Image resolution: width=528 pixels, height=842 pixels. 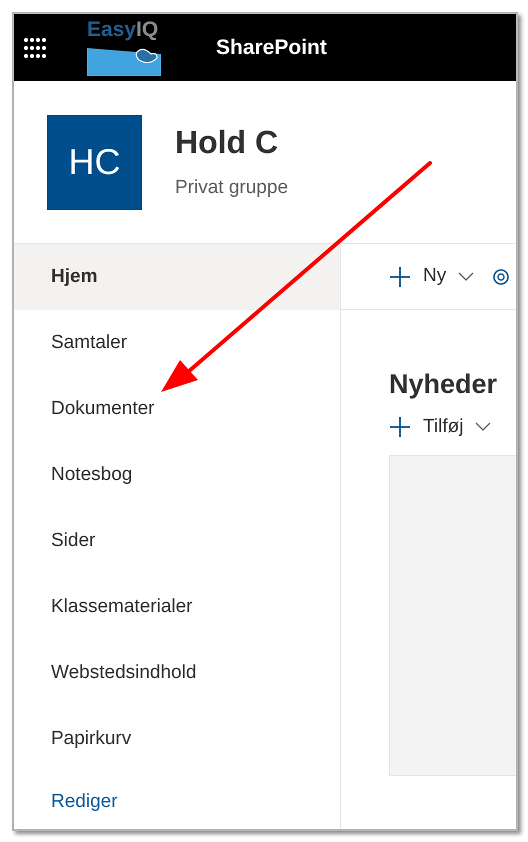 I want to click on nav-item: Hjem, so click(x=177, y=277).